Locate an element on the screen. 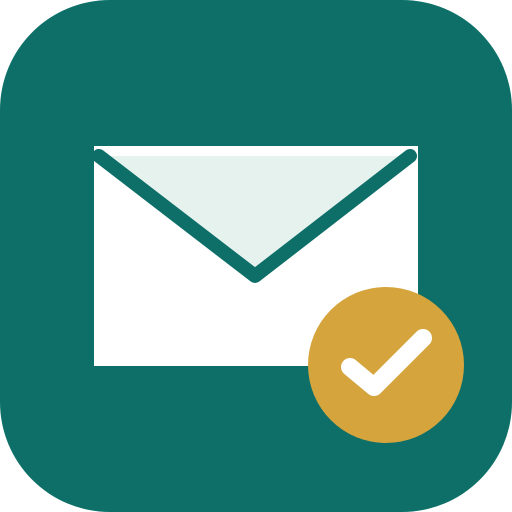 The width and height of the screenshot is (512, 512). checkmark-badge-icon is located at coordinates (386, 365).